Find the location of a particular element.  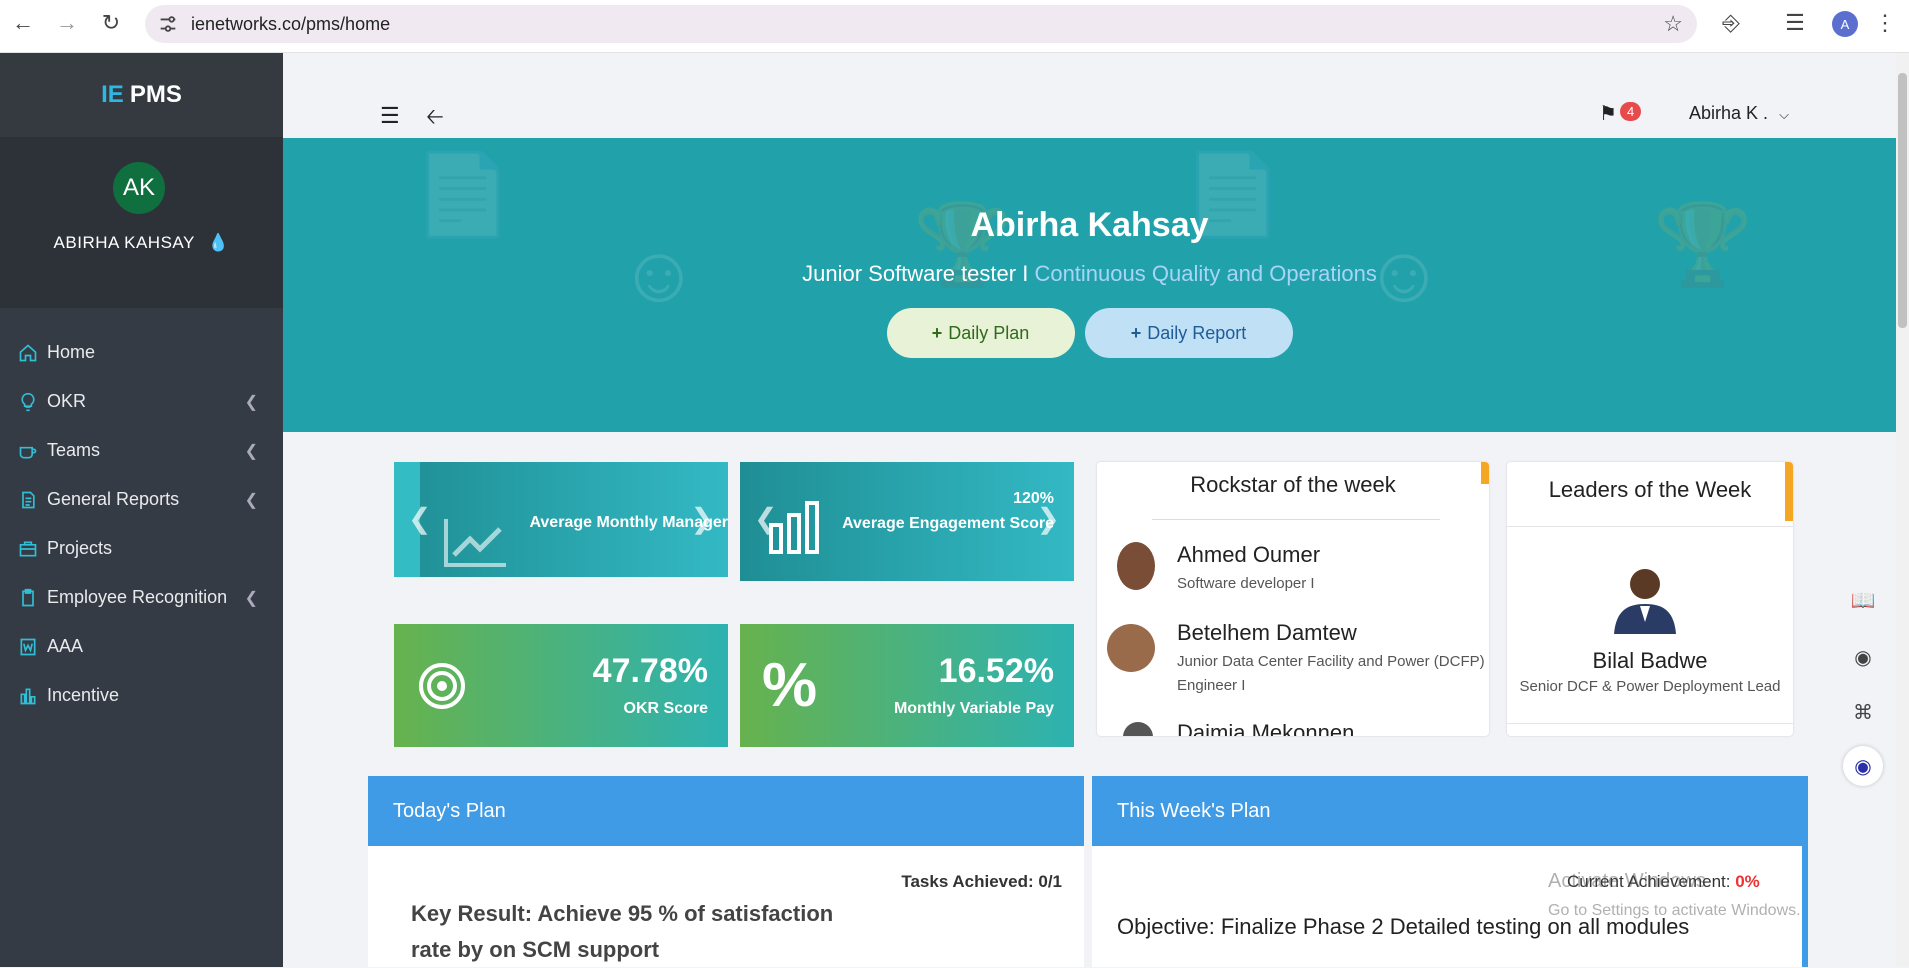

sidebar-item-employee-recognition: Employee Recognition ❮ is located at coordinates (141, 597).